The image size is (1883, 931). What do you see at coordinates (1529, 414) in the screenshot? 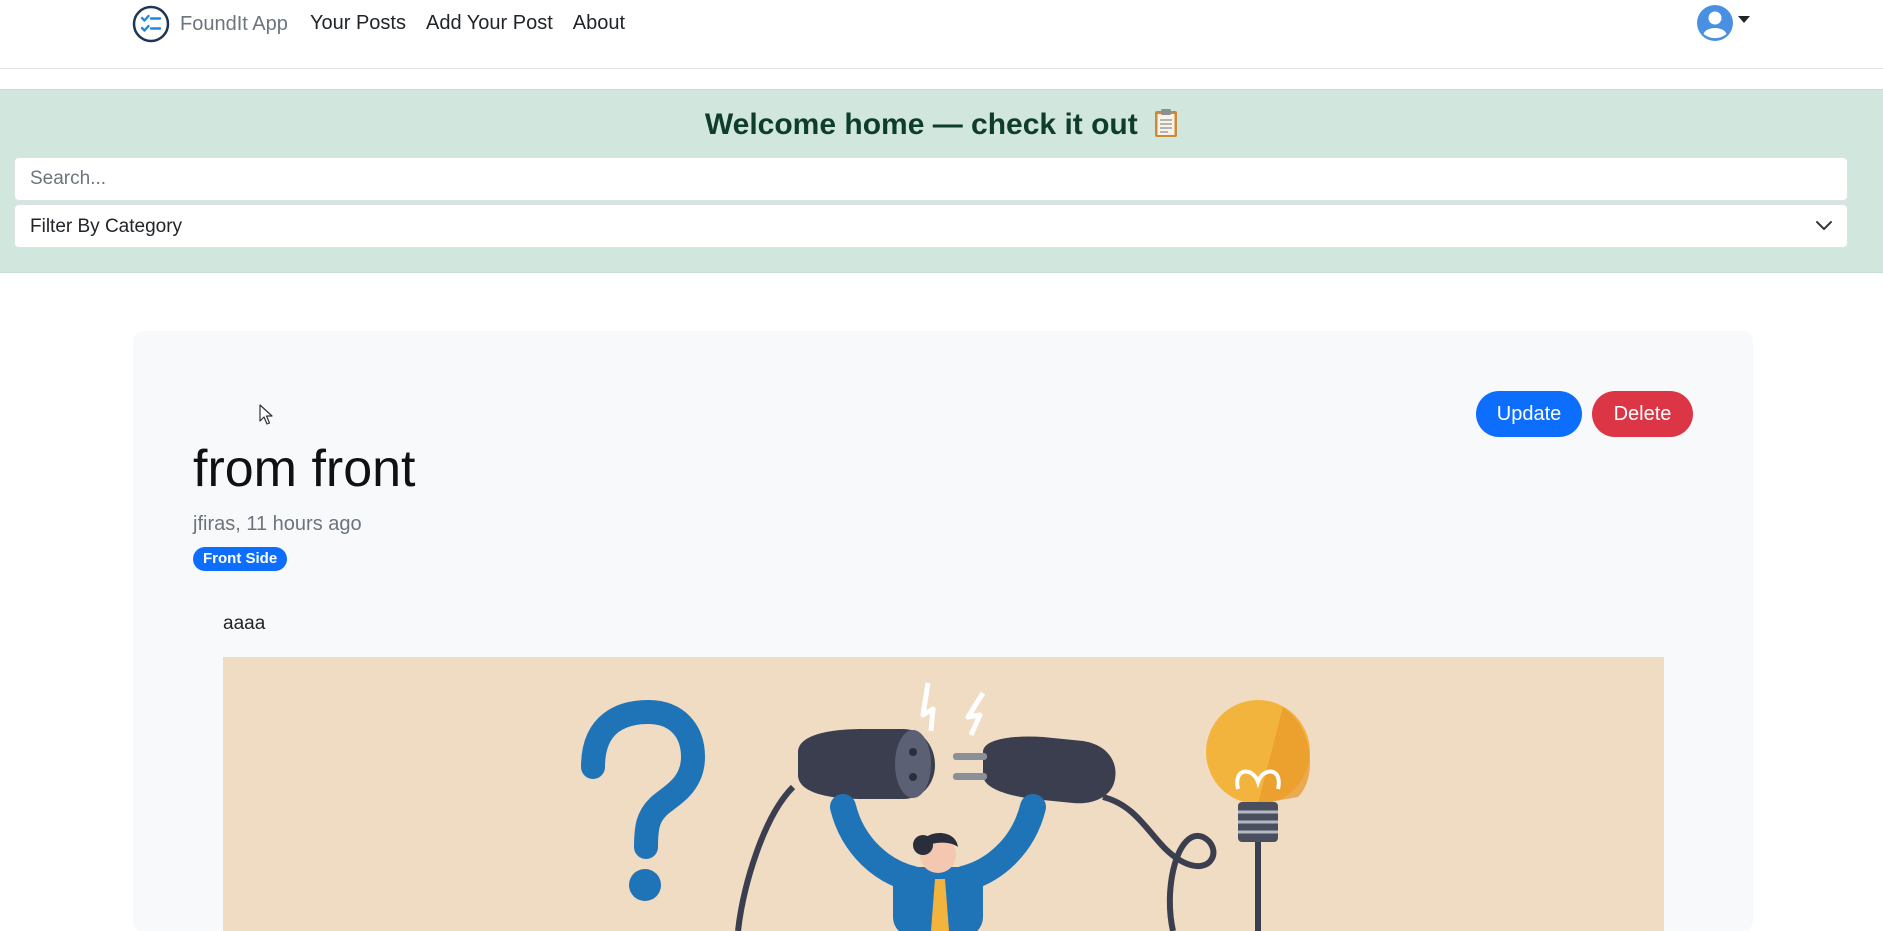
I see `update-button: Update` at bounding box center [1529, 414].